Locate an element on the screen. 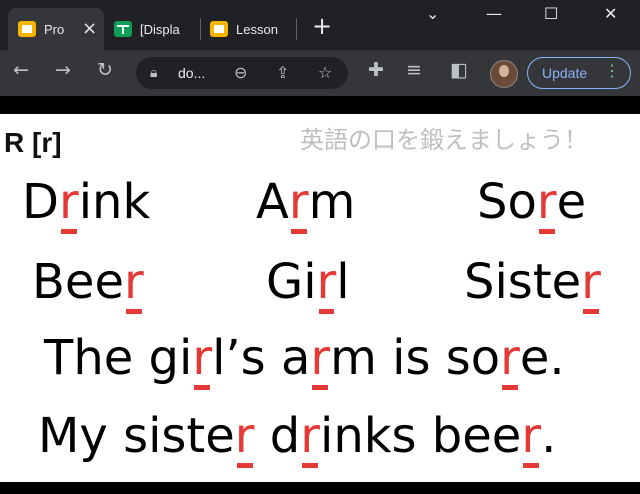  zoom-icon: ⊖ is located at coordinates (240, 72).